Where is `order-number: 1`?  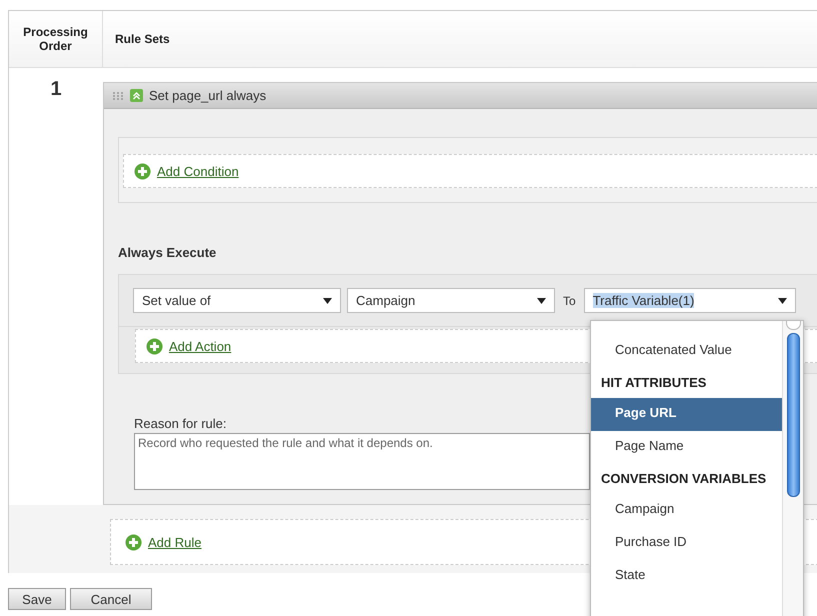
order-number: 1 is located at coordinates (56, 89).